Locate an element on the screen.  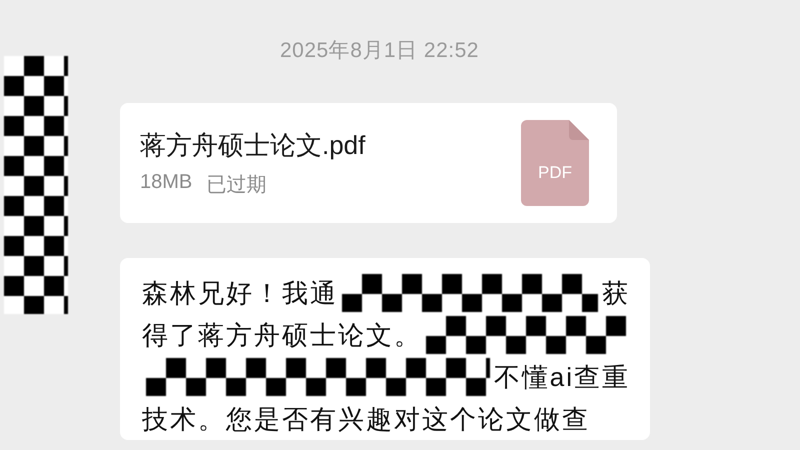
pdf-file-icon: PDF is located at coordinates (555, 163).